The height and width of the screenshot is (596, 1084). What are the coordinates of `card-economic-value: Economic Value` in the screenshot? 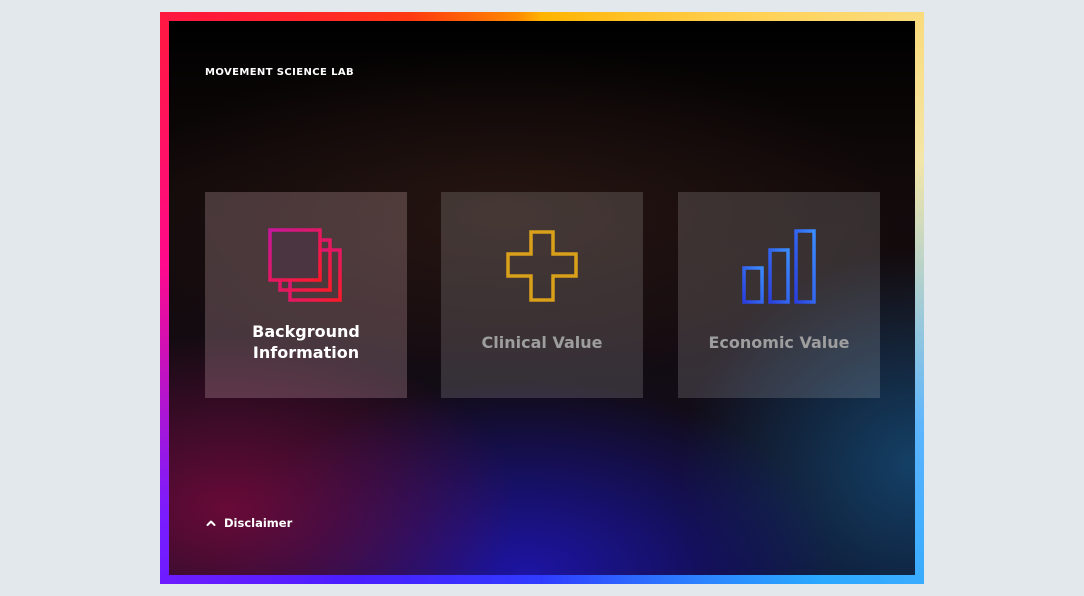 It's located at (779, 295).